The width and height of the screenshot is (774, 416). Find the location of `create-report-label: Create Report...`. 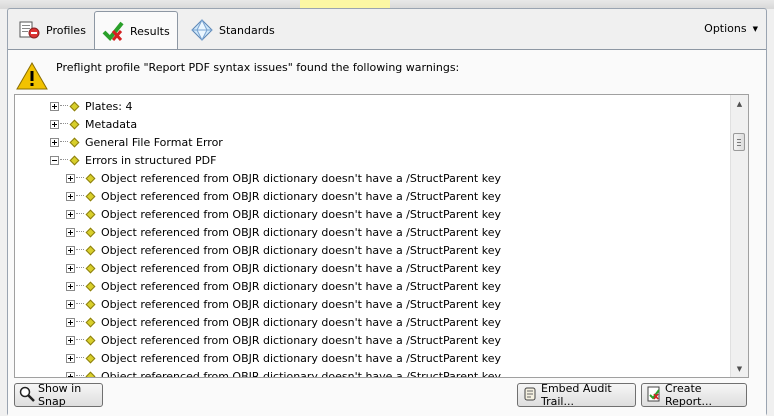

create-report-label: Create Report... is located at coordinates (688, 395).